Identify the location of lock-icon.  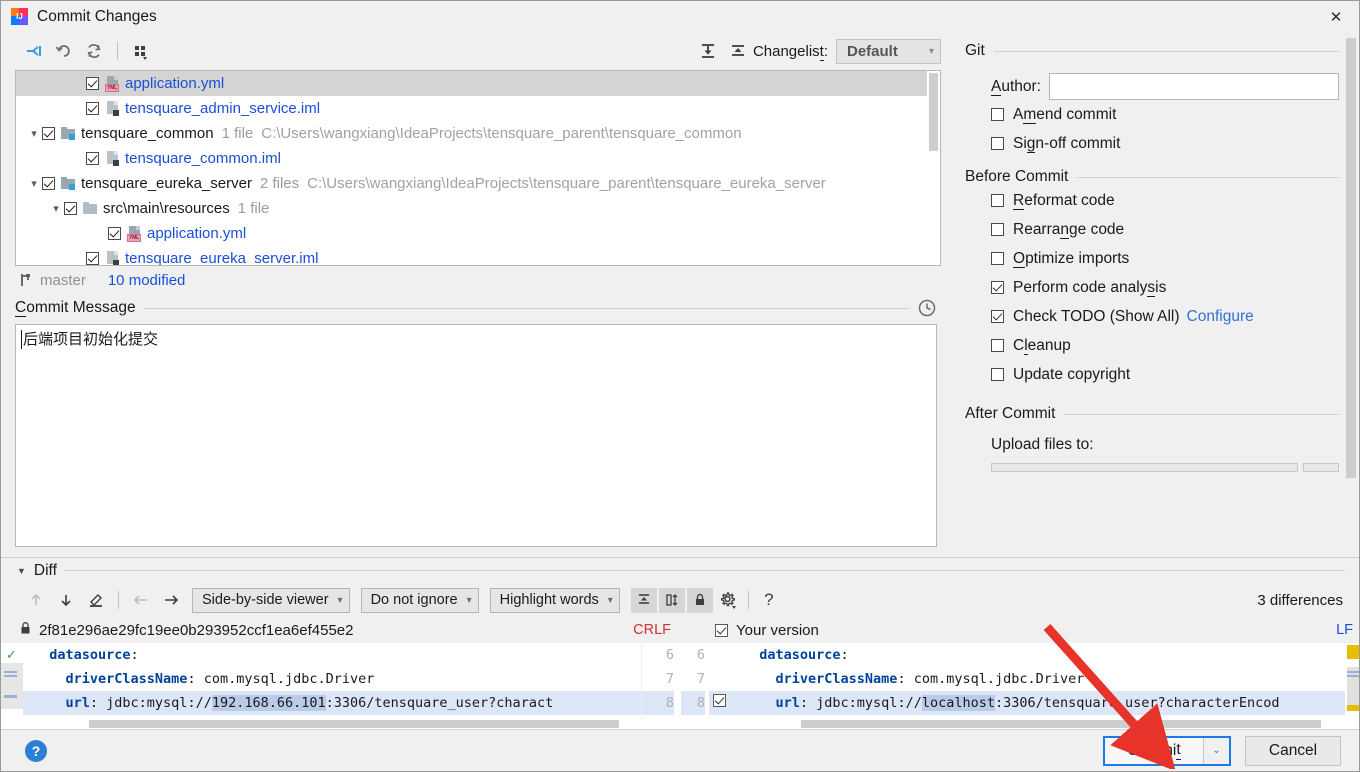
(699, 600).